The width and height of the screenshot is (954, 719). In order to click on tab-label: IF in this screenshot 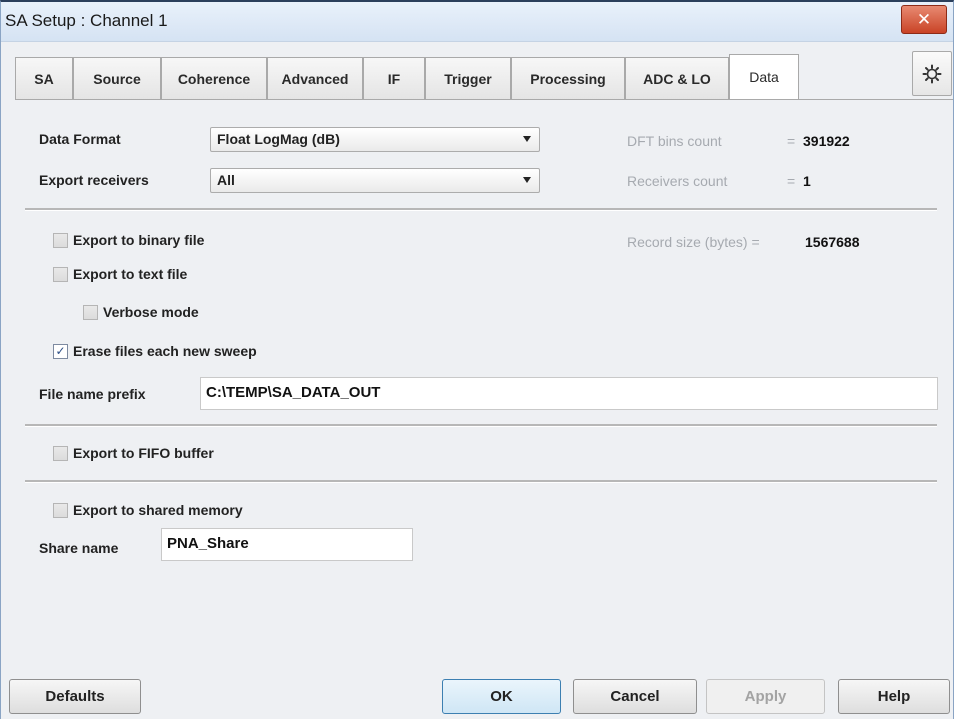, I will do `click(394, 79)`.